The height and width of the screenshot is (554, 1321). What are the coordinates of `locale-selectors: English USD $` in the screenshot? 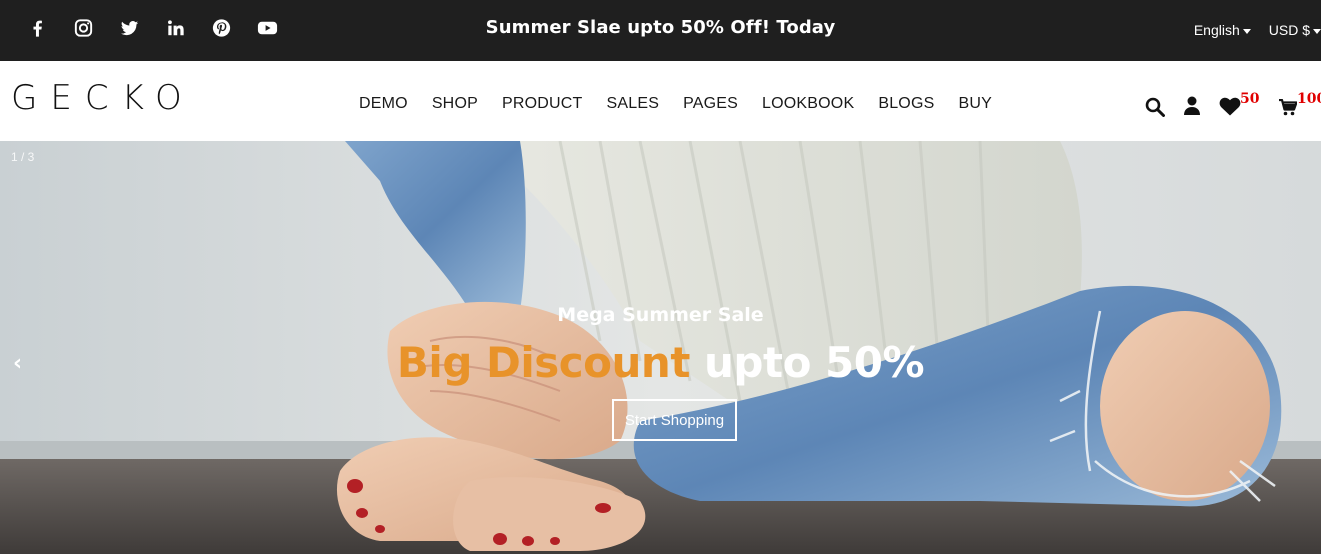 It's located at (1257, 30).